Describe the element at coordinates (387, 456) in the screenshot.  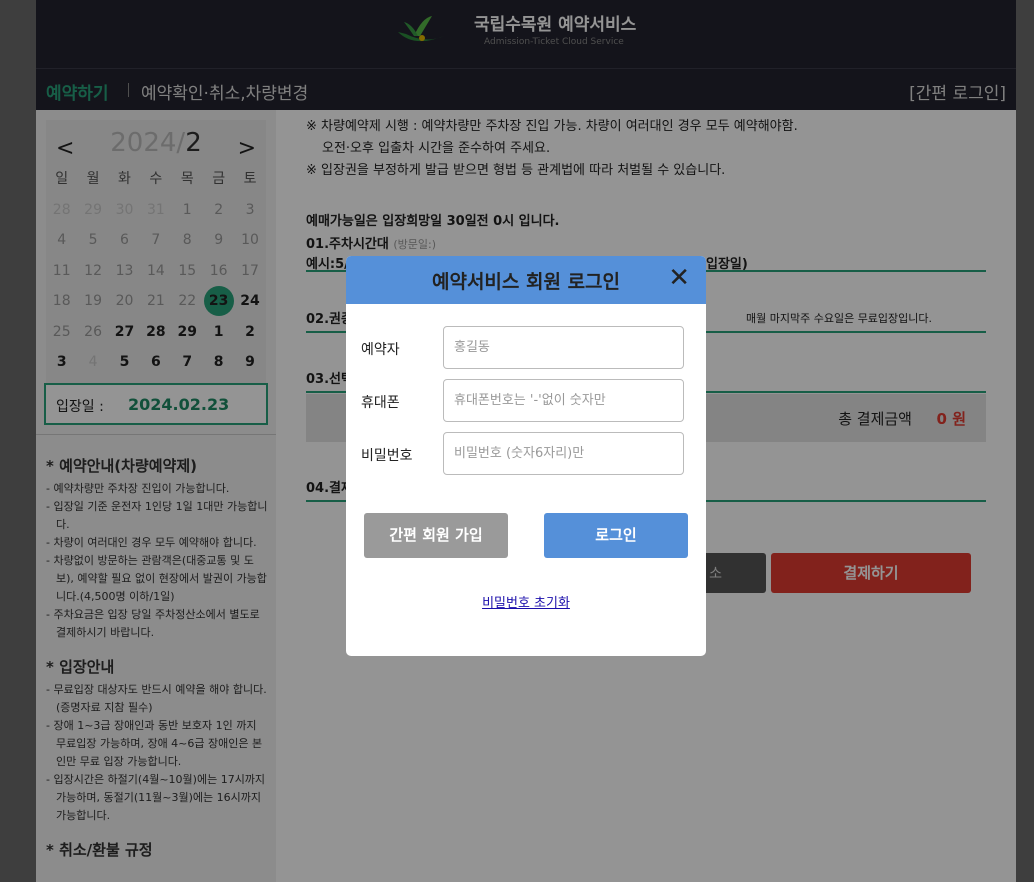
I see `password-label: 비밀번호` at that location.